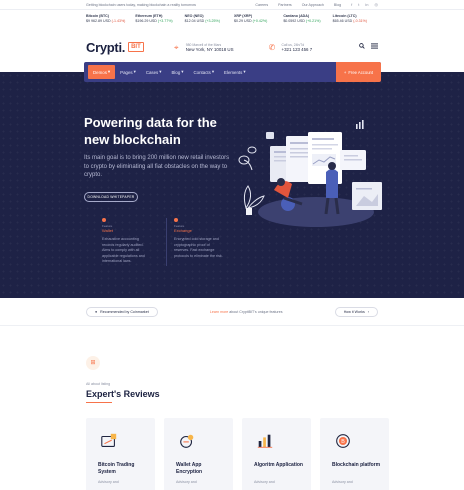 The width and height of the screenshot is (464, 490). What do you see at coordinates (219, 312) in the screenshot?
I see `learn-more-link: Learn more` at bounding box center [219, 312].